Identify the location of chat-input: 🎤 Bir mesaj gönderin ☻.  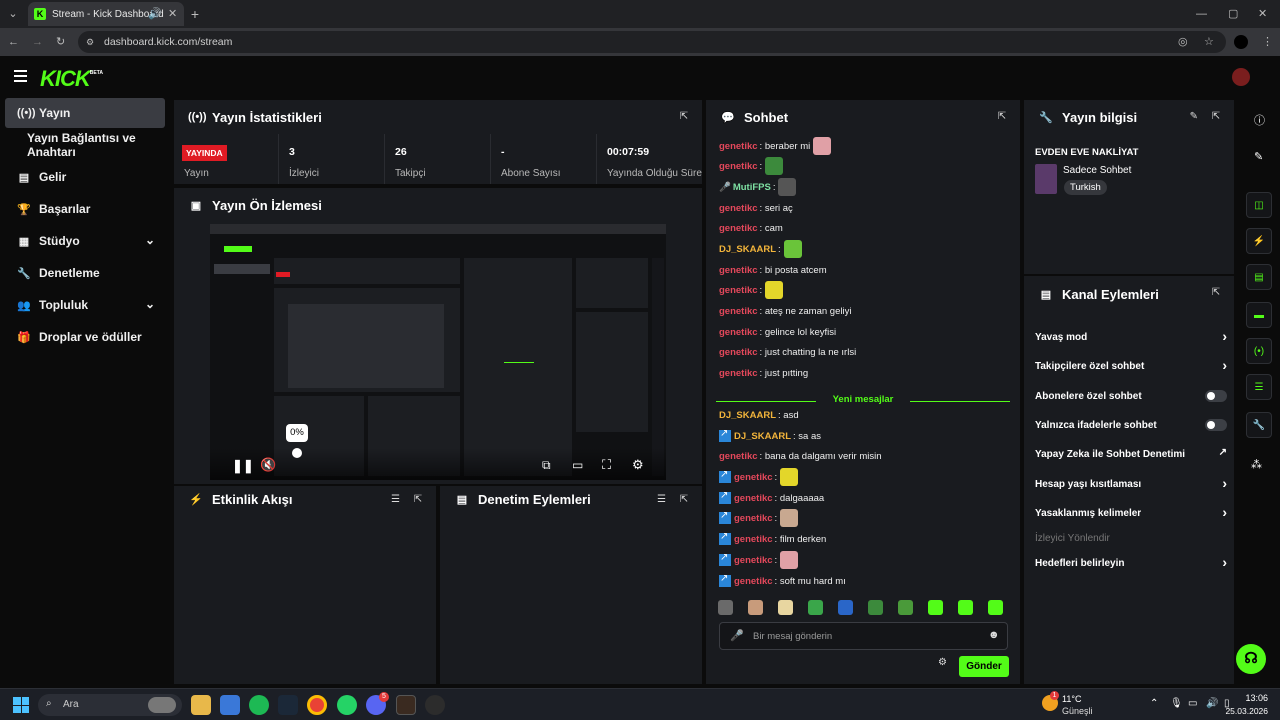
(863, 636).